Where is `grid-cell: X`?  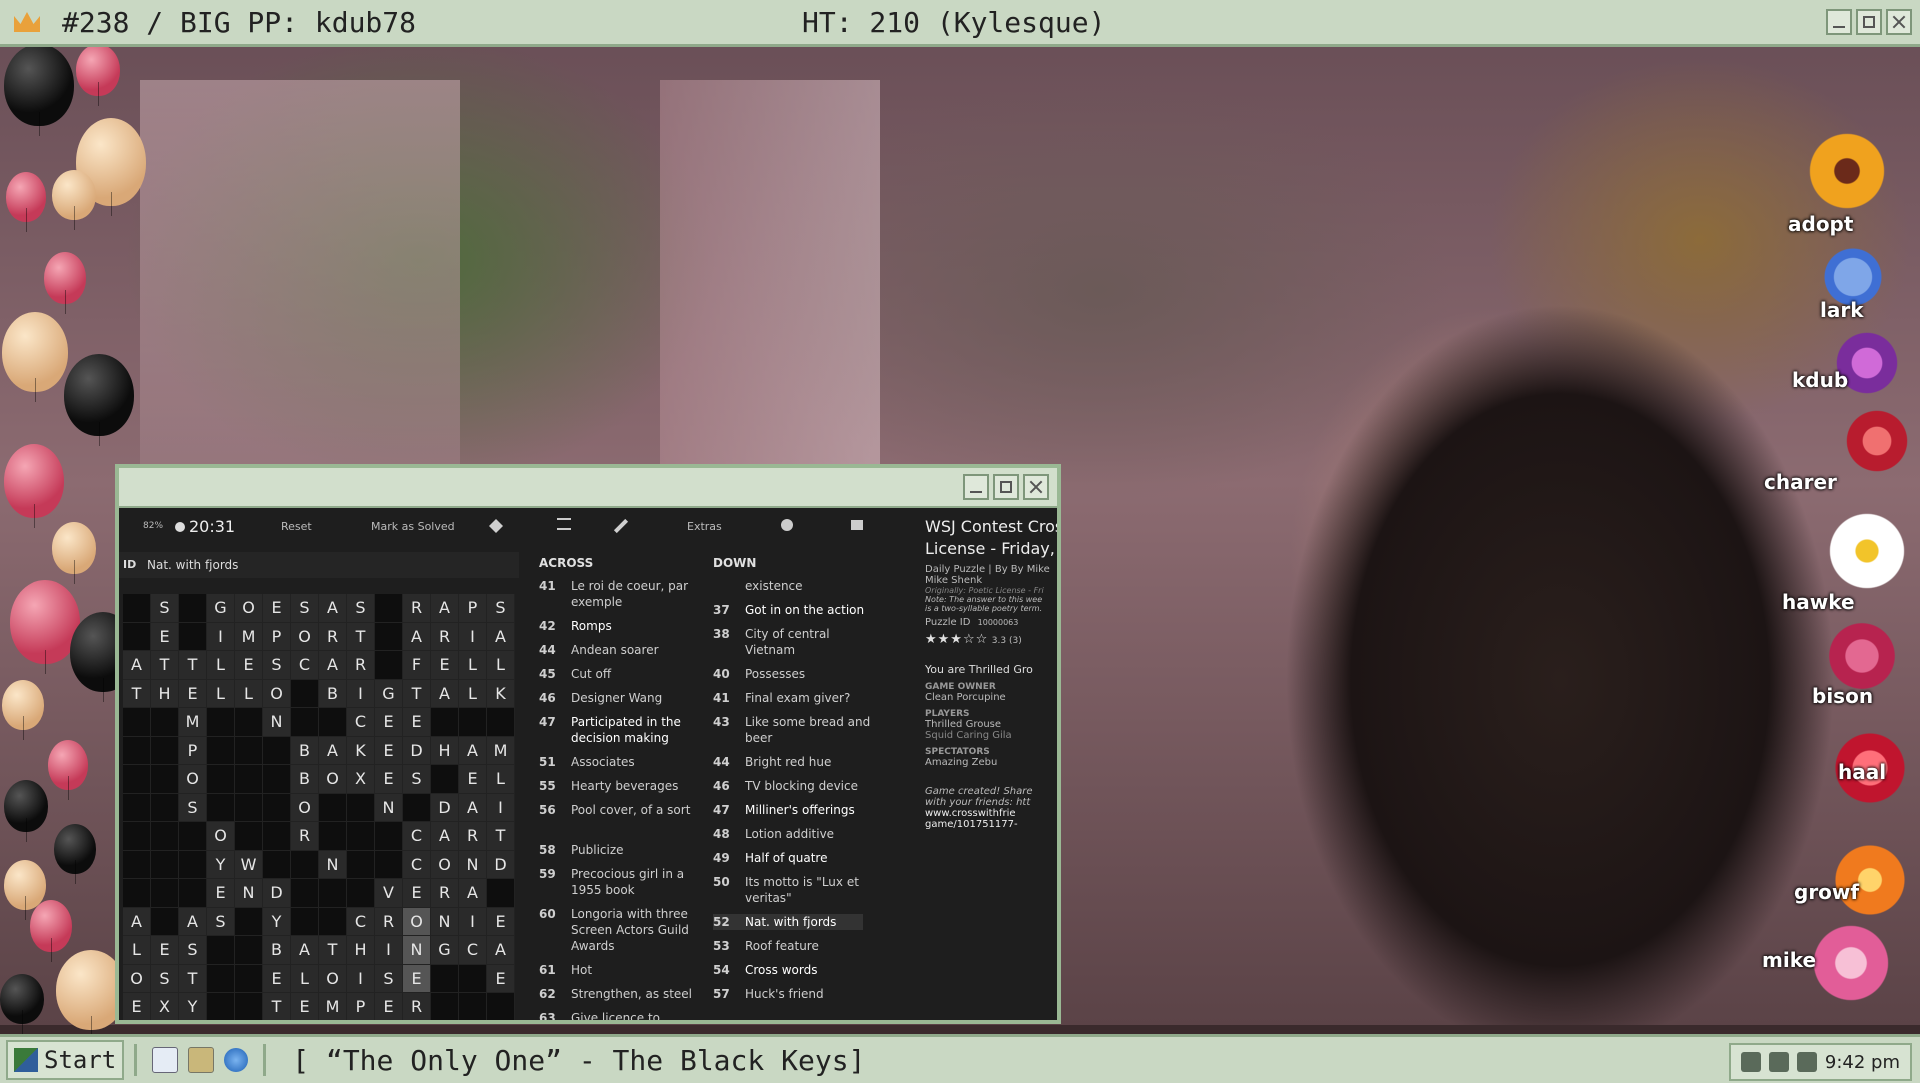
grid-cell: X is located at coordinates (165, 1006).